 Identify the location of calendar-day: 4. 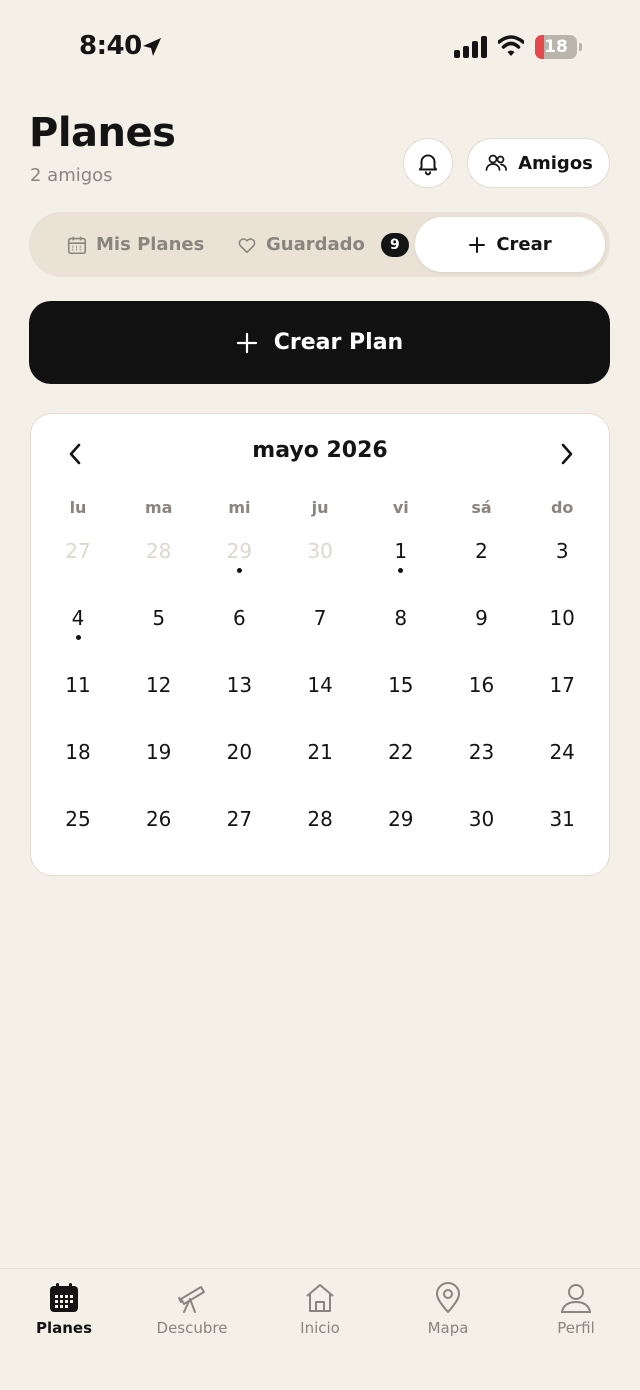
(78, 635).